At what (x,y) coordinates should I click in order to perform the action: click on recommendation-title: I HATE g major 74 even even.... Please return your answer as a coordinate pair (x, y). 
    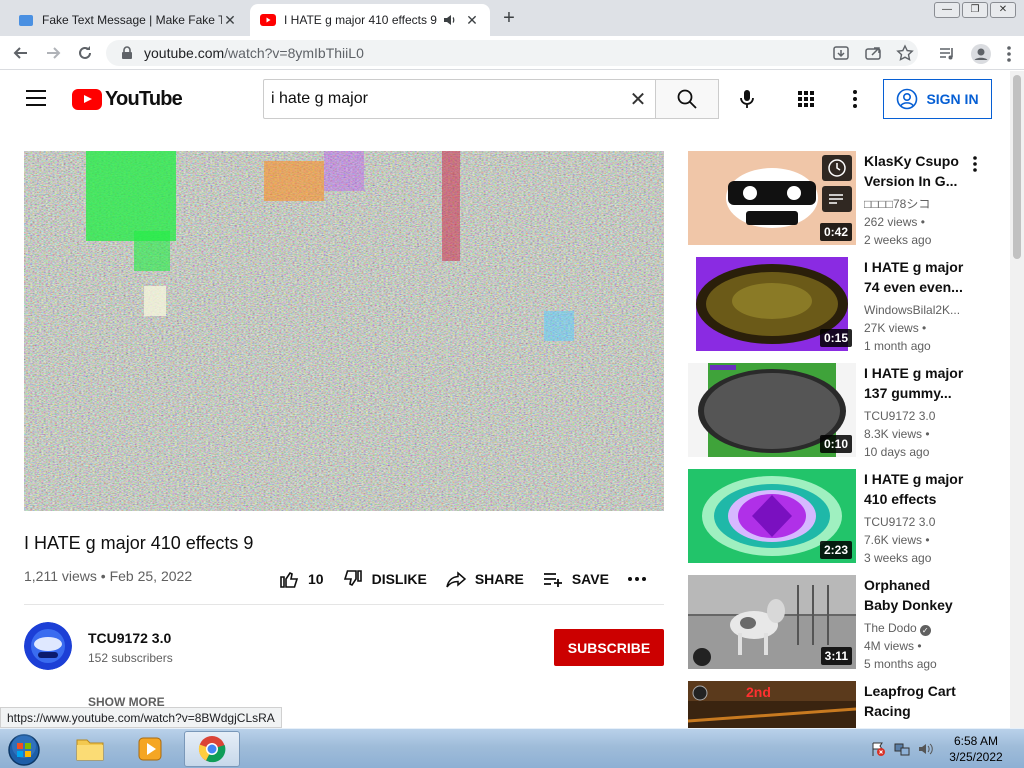
    Looking at the image, I should click on (914, 277).